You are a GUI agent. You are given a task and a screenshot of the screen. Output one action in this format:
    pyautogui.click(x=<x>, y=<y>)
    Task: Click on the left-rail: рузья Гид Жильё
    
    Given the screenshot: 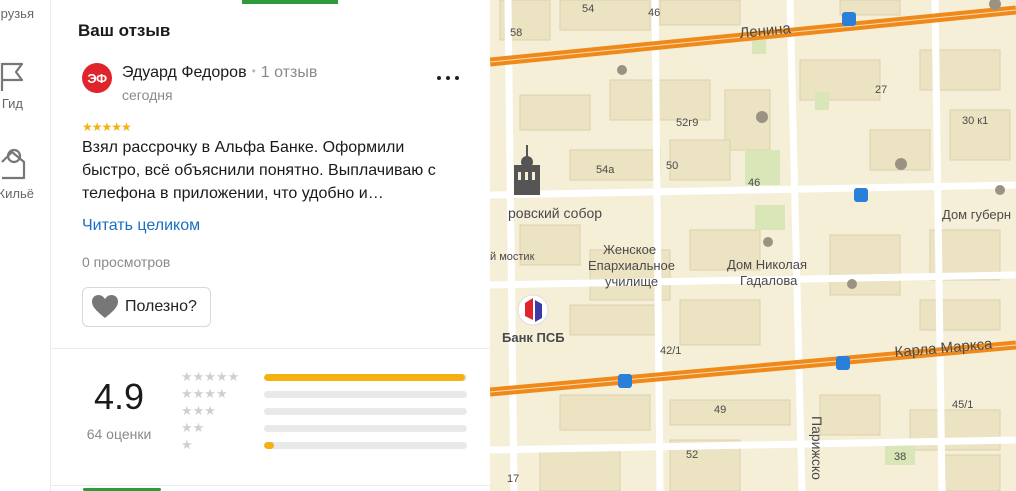 What is the action you would take?
    pyautogui.click(x=25, y=245)
    